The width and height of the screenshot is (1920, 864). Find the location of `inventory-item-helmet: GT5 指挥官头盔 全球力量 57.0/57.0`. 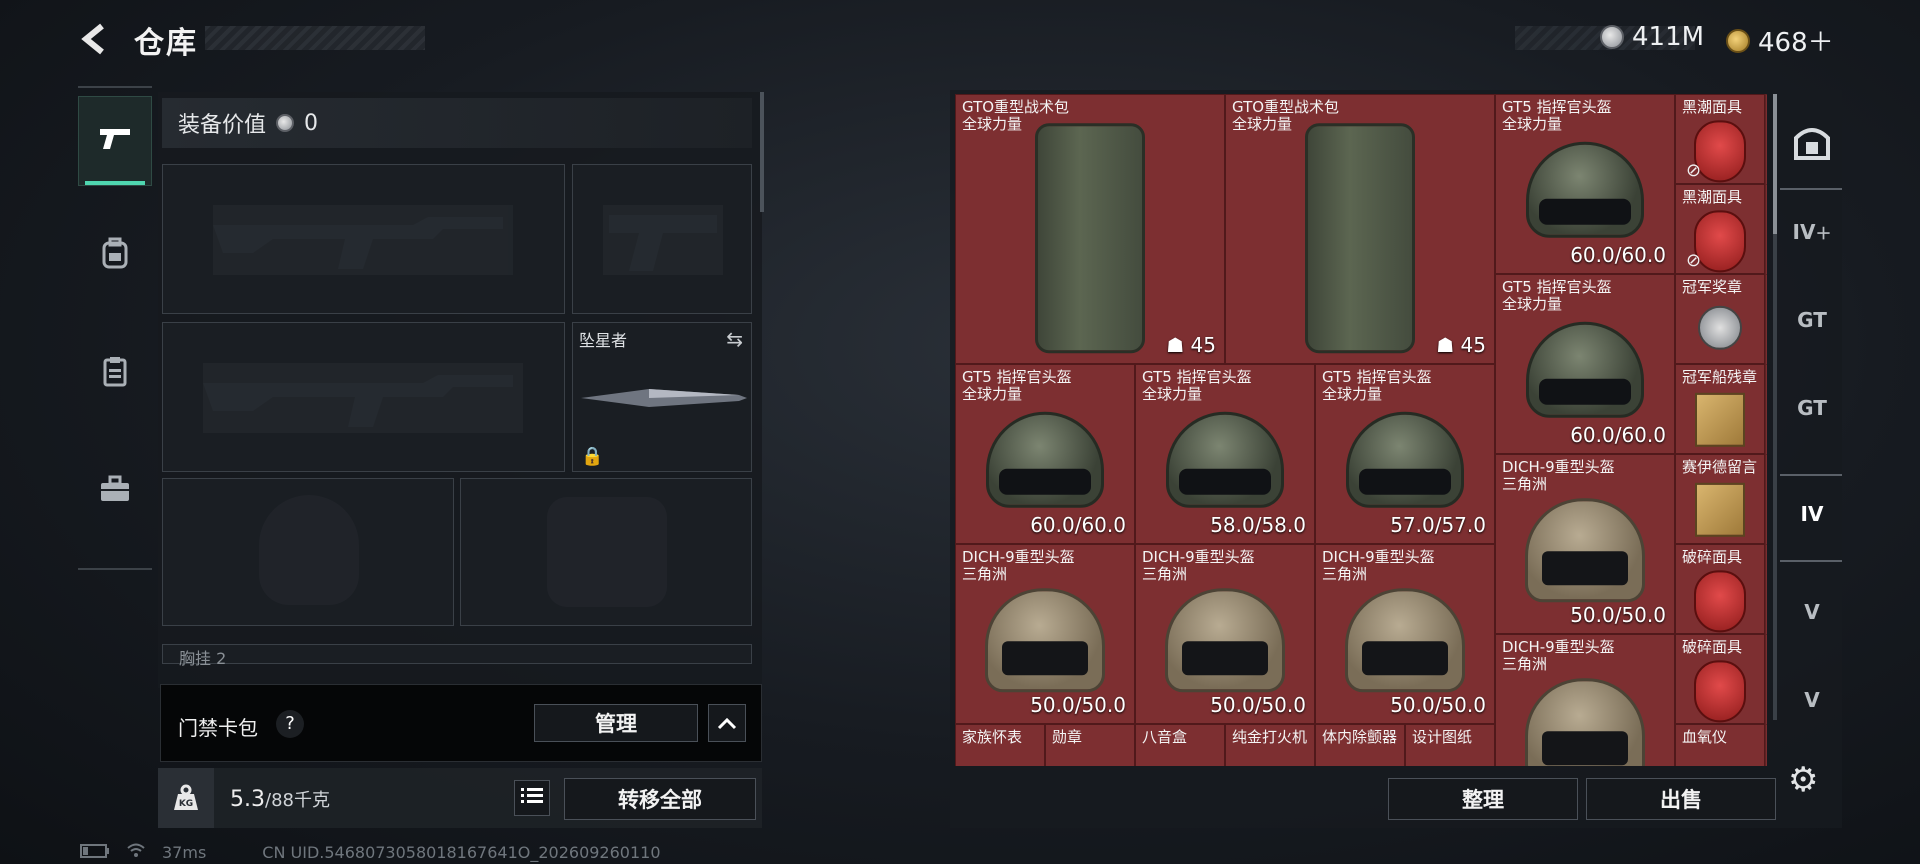

inventory-item-helmet: GT5 指挥官头盔 全球力量 57.0/57.0 is located at coordinates (1405, 454).